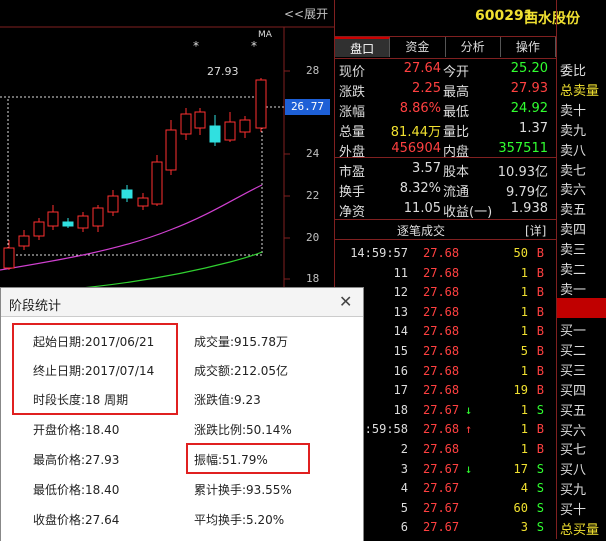 This screenshot has width=606, height=541. I want to click on highlight-box-change, so click(248, 458).